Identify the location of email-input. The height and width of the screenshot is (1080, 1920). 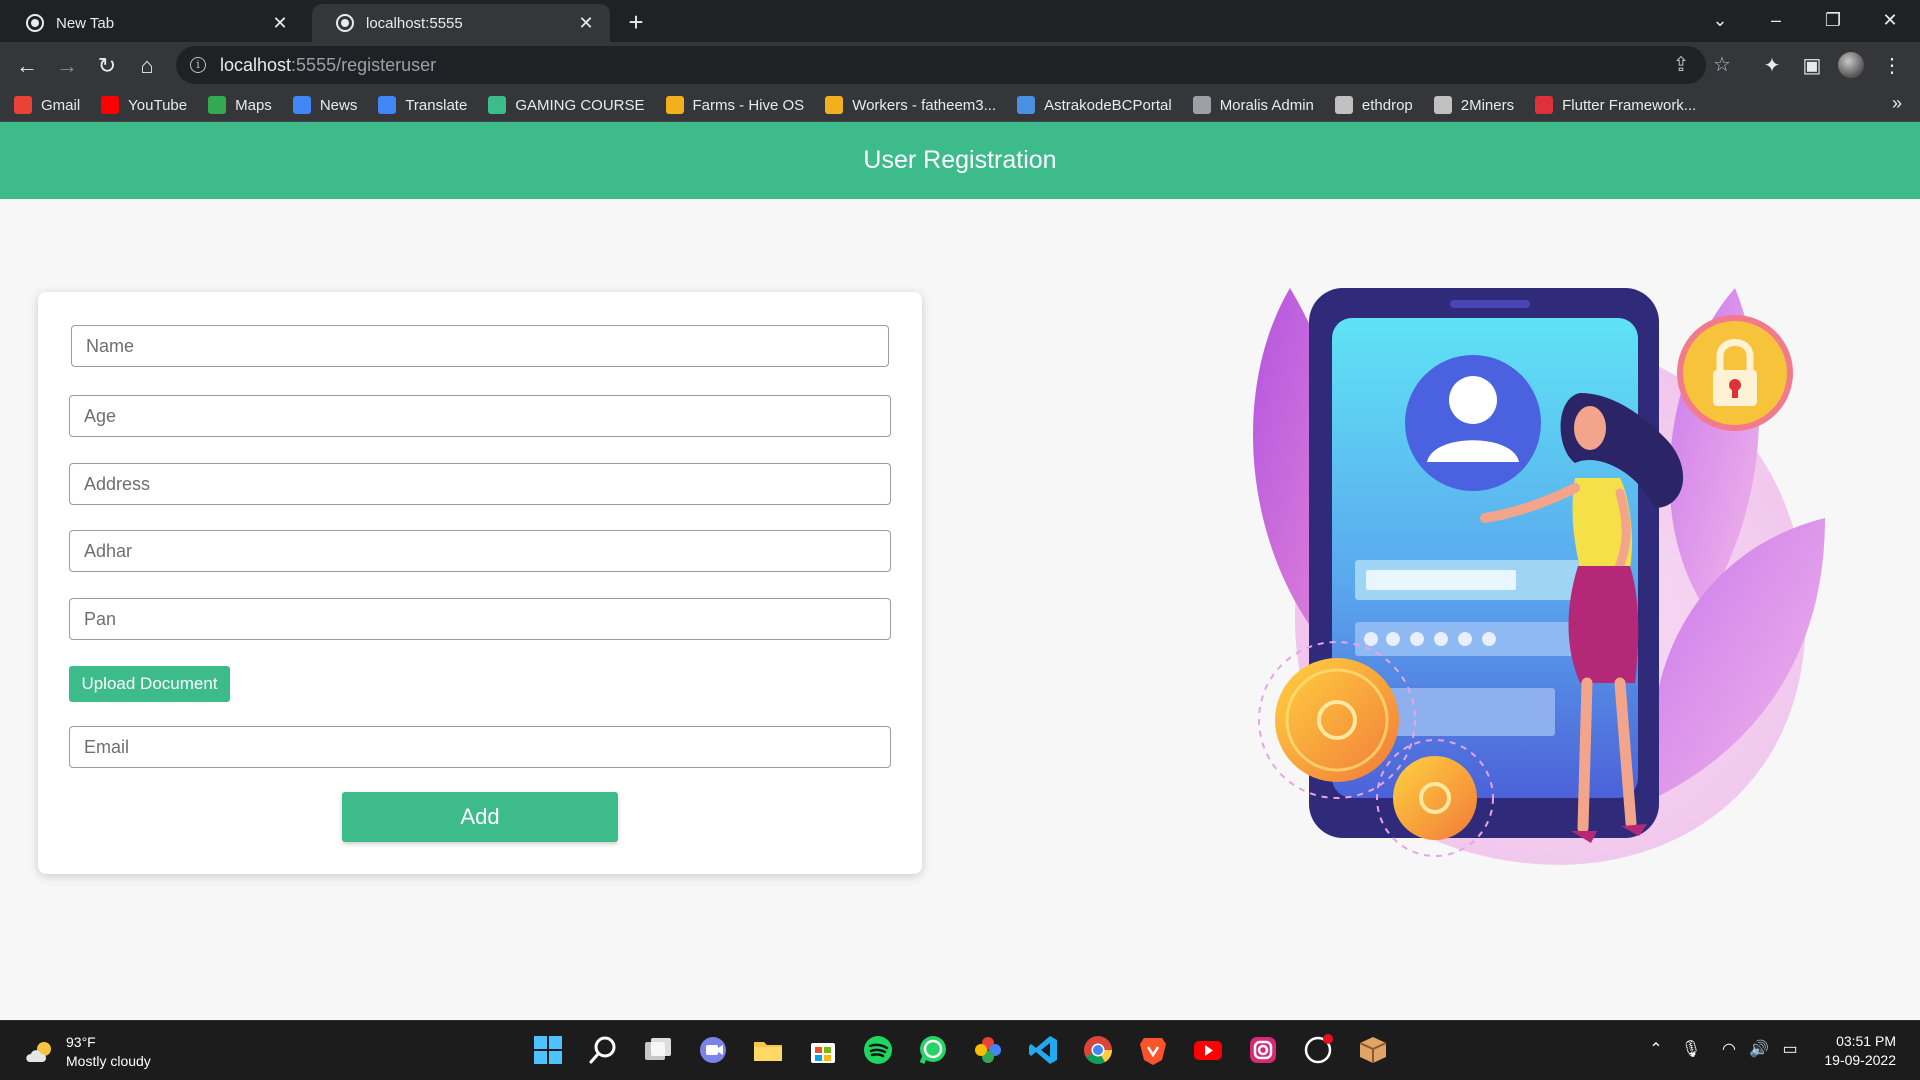
(480, 747).